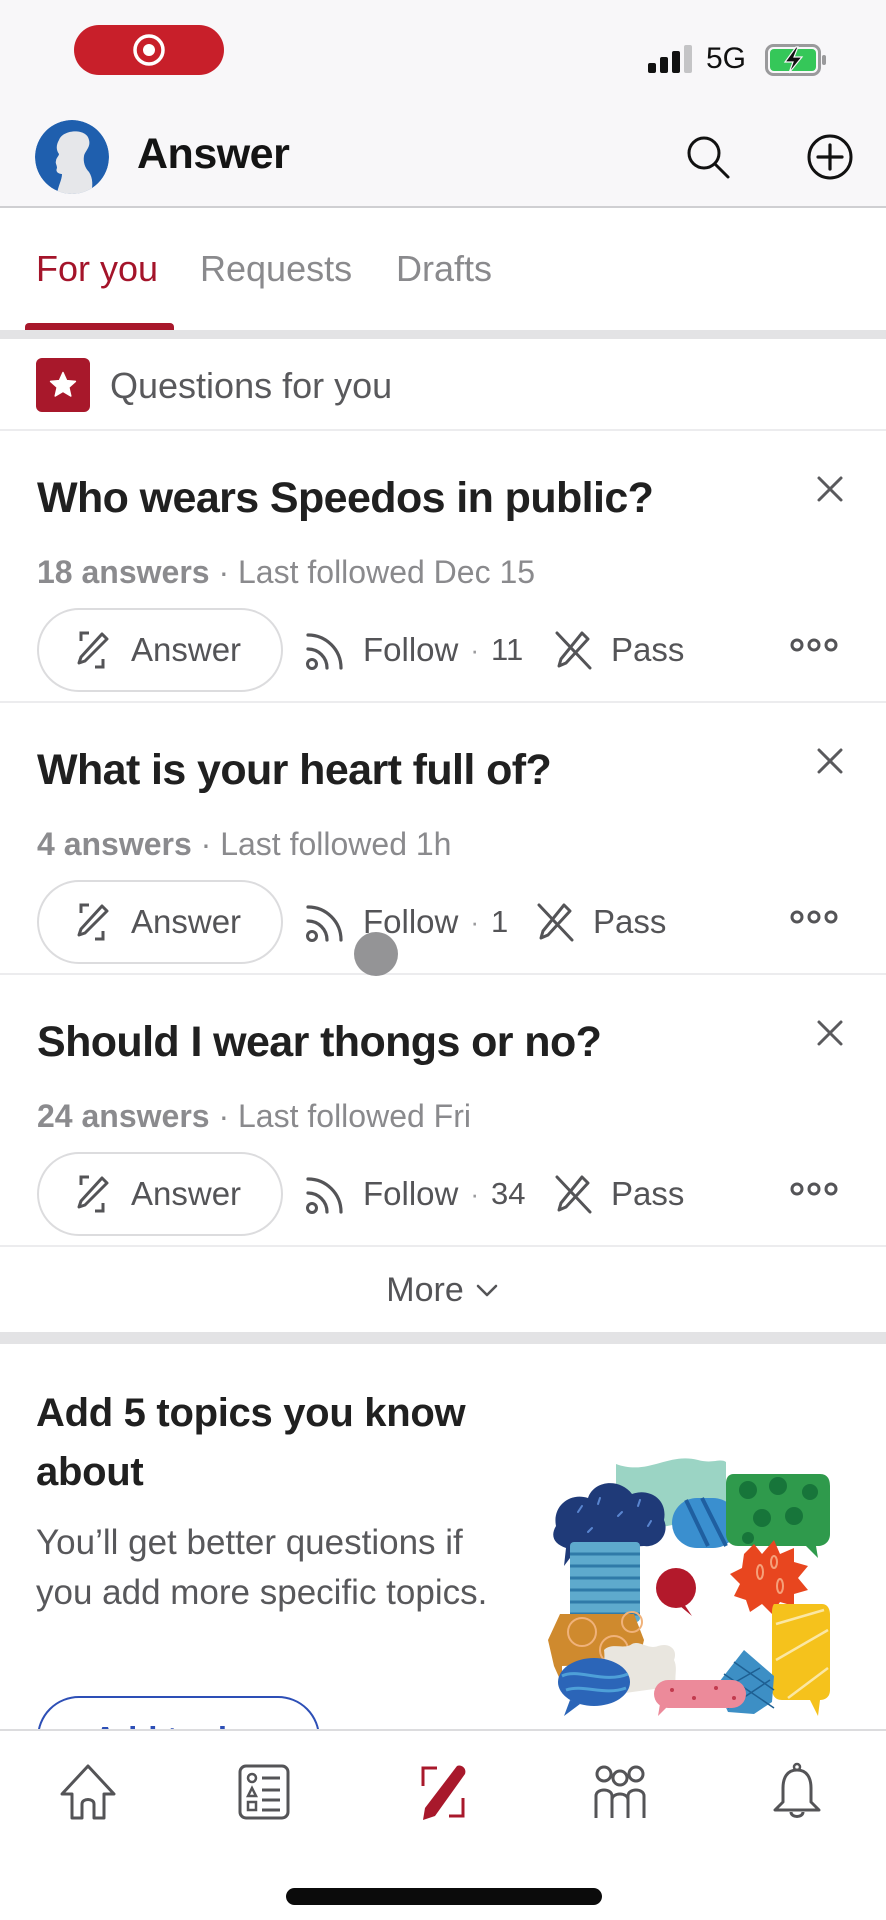 The width and height of the screenshot is (886, 1920). What do you see at coordinates (97, 269) in the screenshot?
I see `tab-for-you: For you` at bounding box center [97, 269].